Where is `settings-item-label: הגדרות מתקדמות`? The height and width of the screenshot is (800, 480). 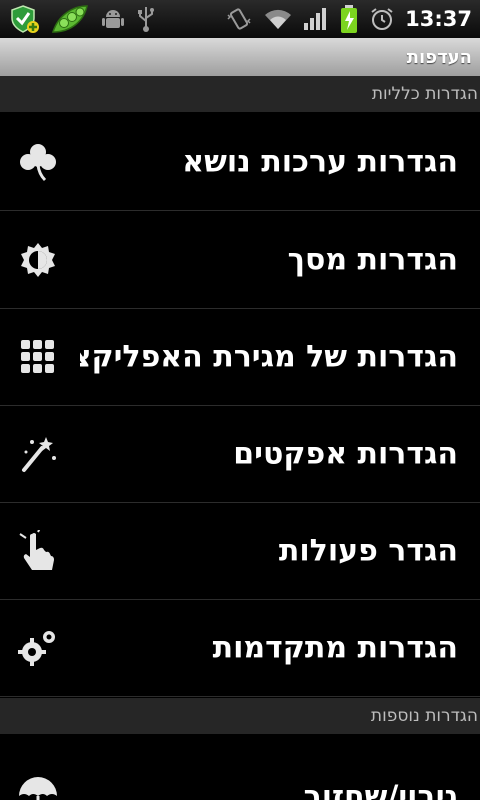
settings-item-label: הגדרות מתקדמות is located at coordinates (335, 648).